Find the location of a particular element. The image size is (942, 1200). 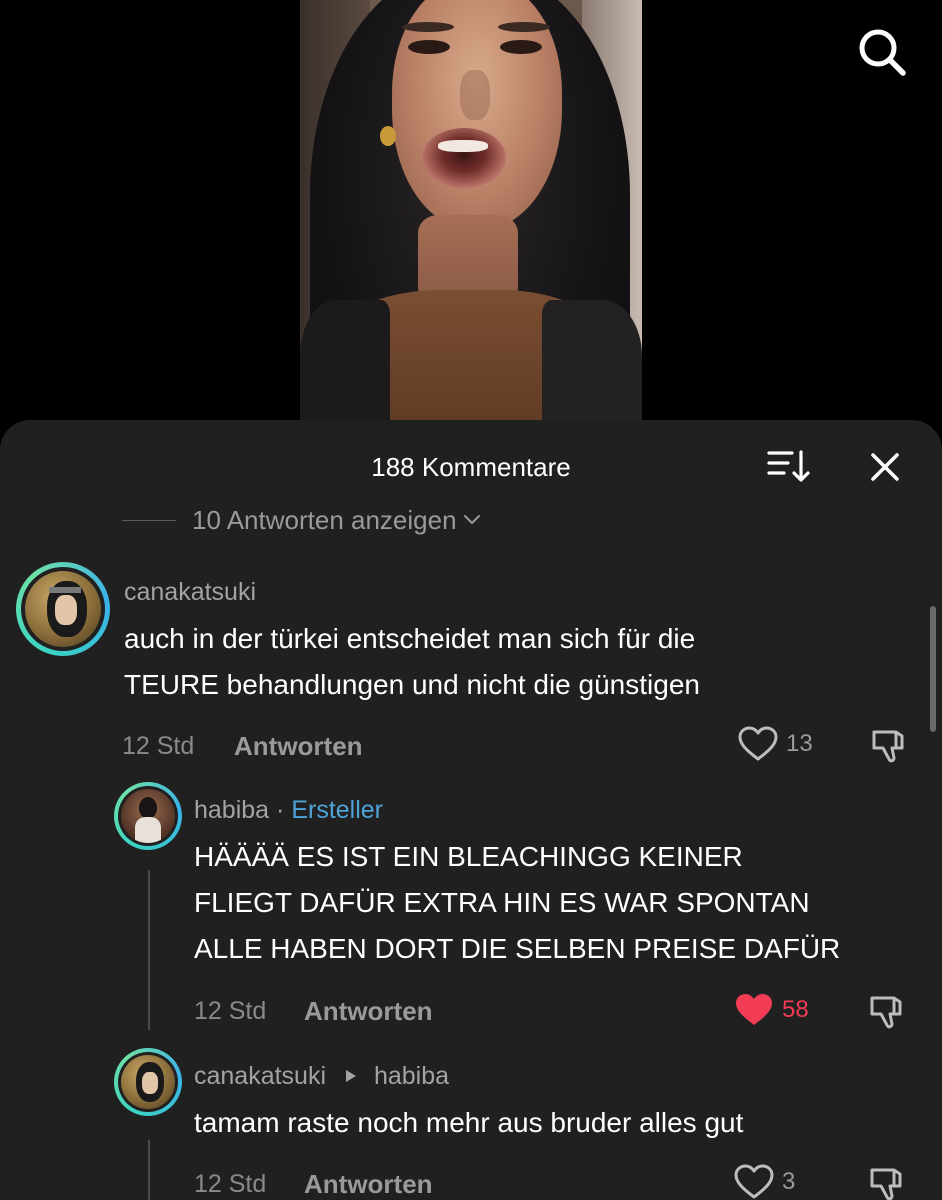

dislike-icon is located at coordinates (886, 1184).